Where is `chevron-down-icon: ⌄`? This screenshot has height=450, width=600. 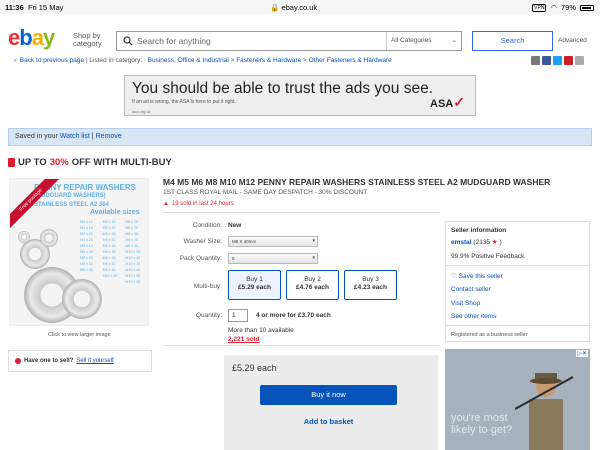 chevron-down-icon: ⌄ is located at coordinates (454, 40).